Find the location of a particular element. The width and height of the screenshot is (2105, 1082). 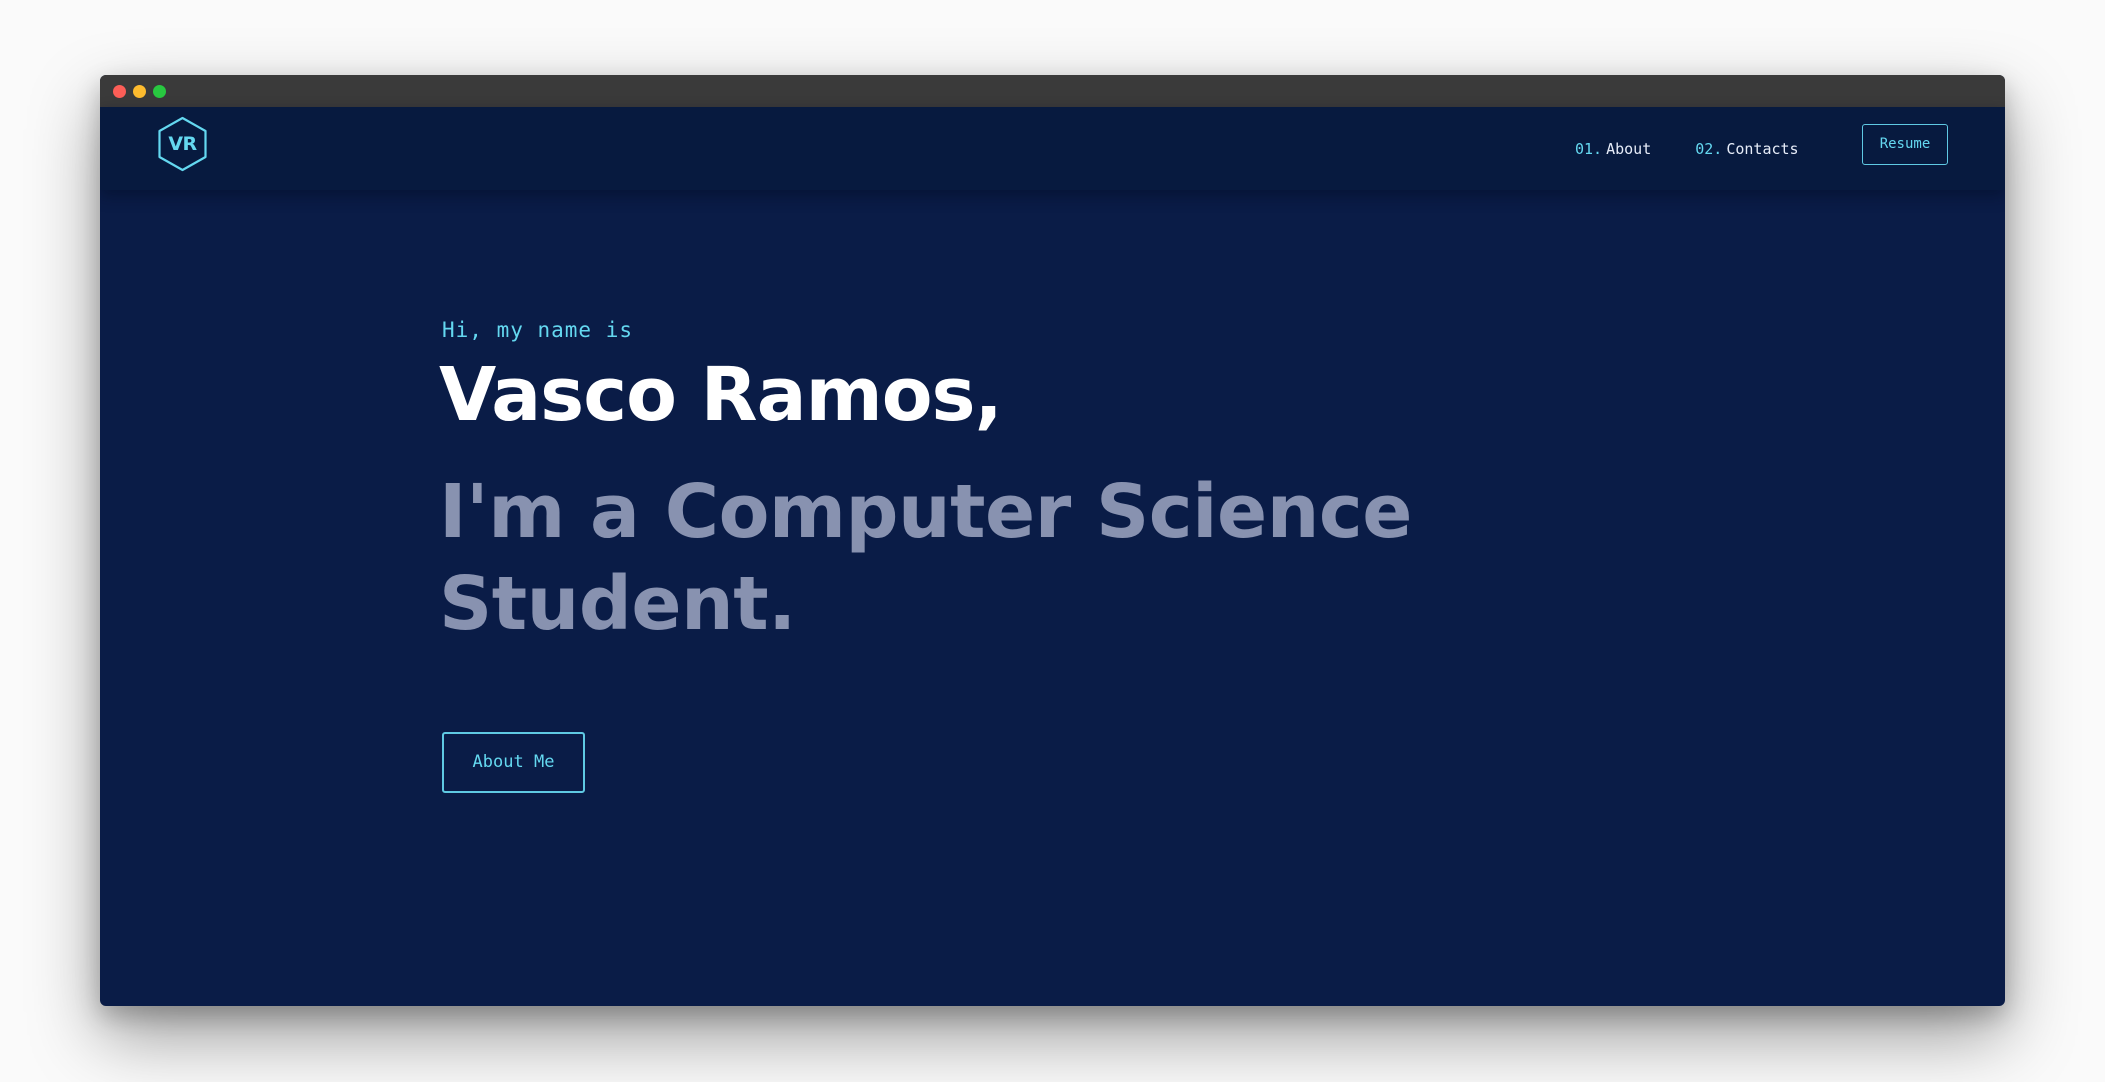

hero-subtitle: I'm a Computer Science Student. is located at coordinates (939, 558).